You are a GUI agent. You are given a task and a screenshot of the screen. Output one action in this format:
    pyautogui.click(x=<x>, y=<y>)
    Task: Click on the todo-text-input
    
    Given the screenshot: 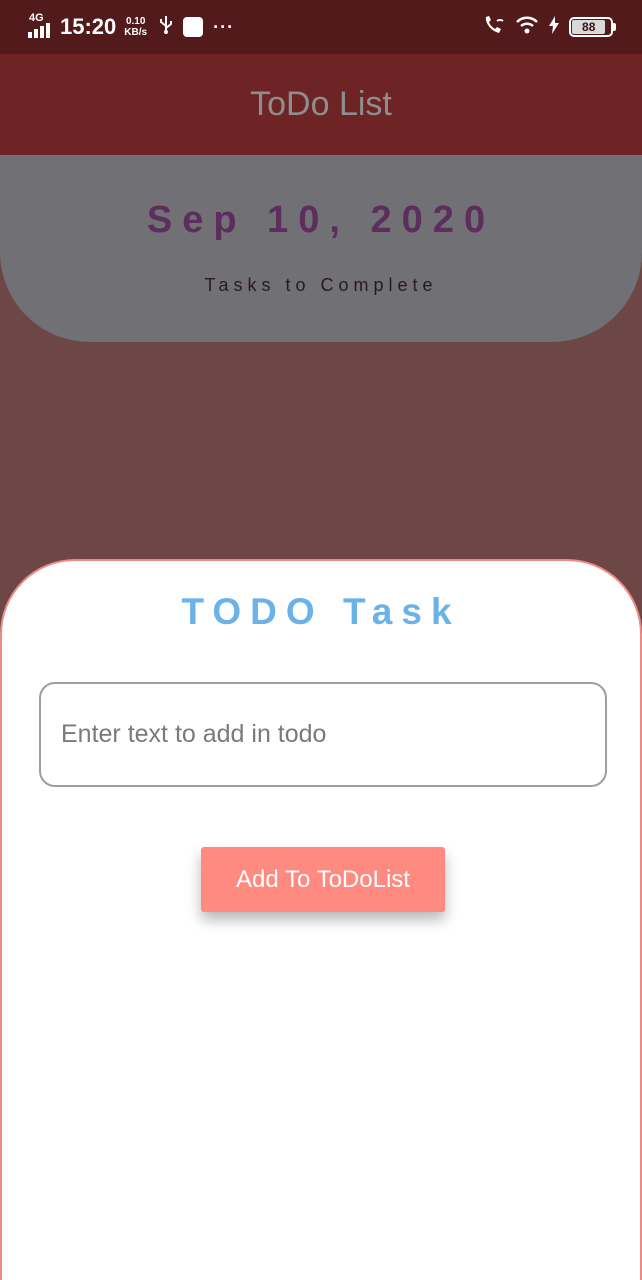 What is the action you would take?
    pyautogui.click(x=323, y=734)
    